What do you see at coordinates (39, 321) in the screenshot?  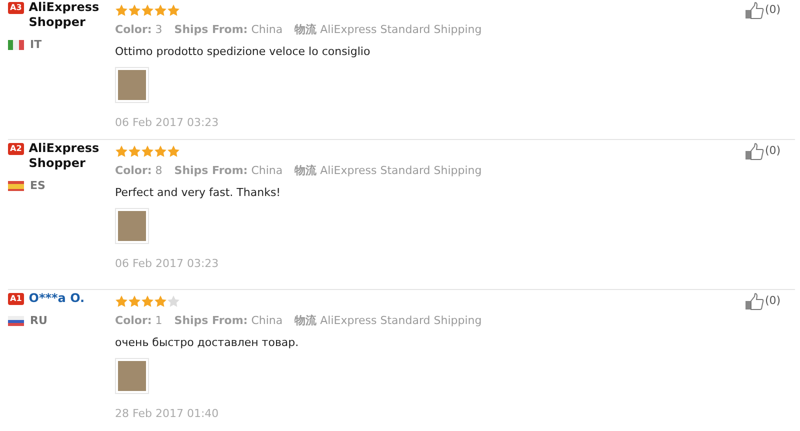 I see `country-code: RU` at bounding box center [39, 321].